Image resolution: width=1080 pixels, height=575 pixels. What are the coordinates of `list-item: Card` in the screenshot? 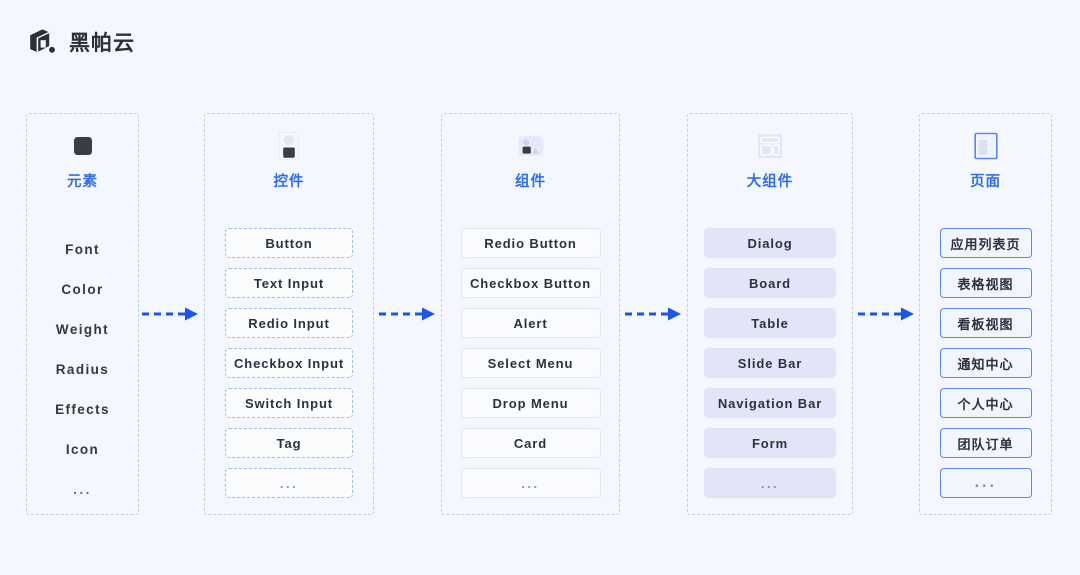 It's located at (530, 443).